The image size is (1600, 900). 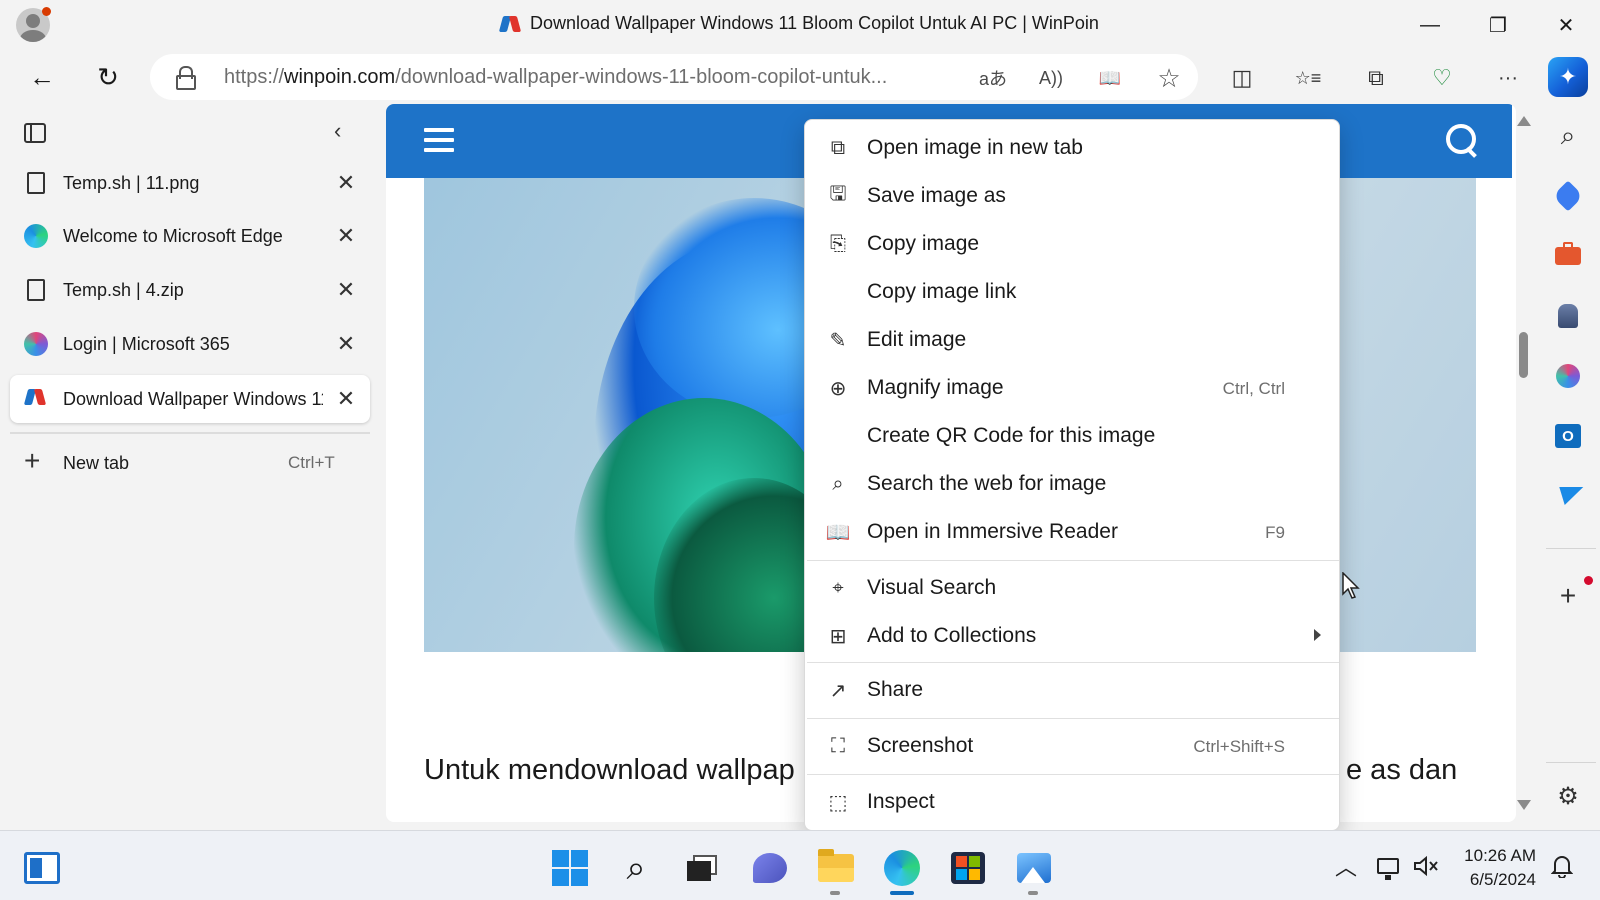 What do you see at coordinates (1073, 435) in the screenshot?
I see `menu-item-create-qr-code: Create QR Code for this image` at bounding box center [1073, 435].